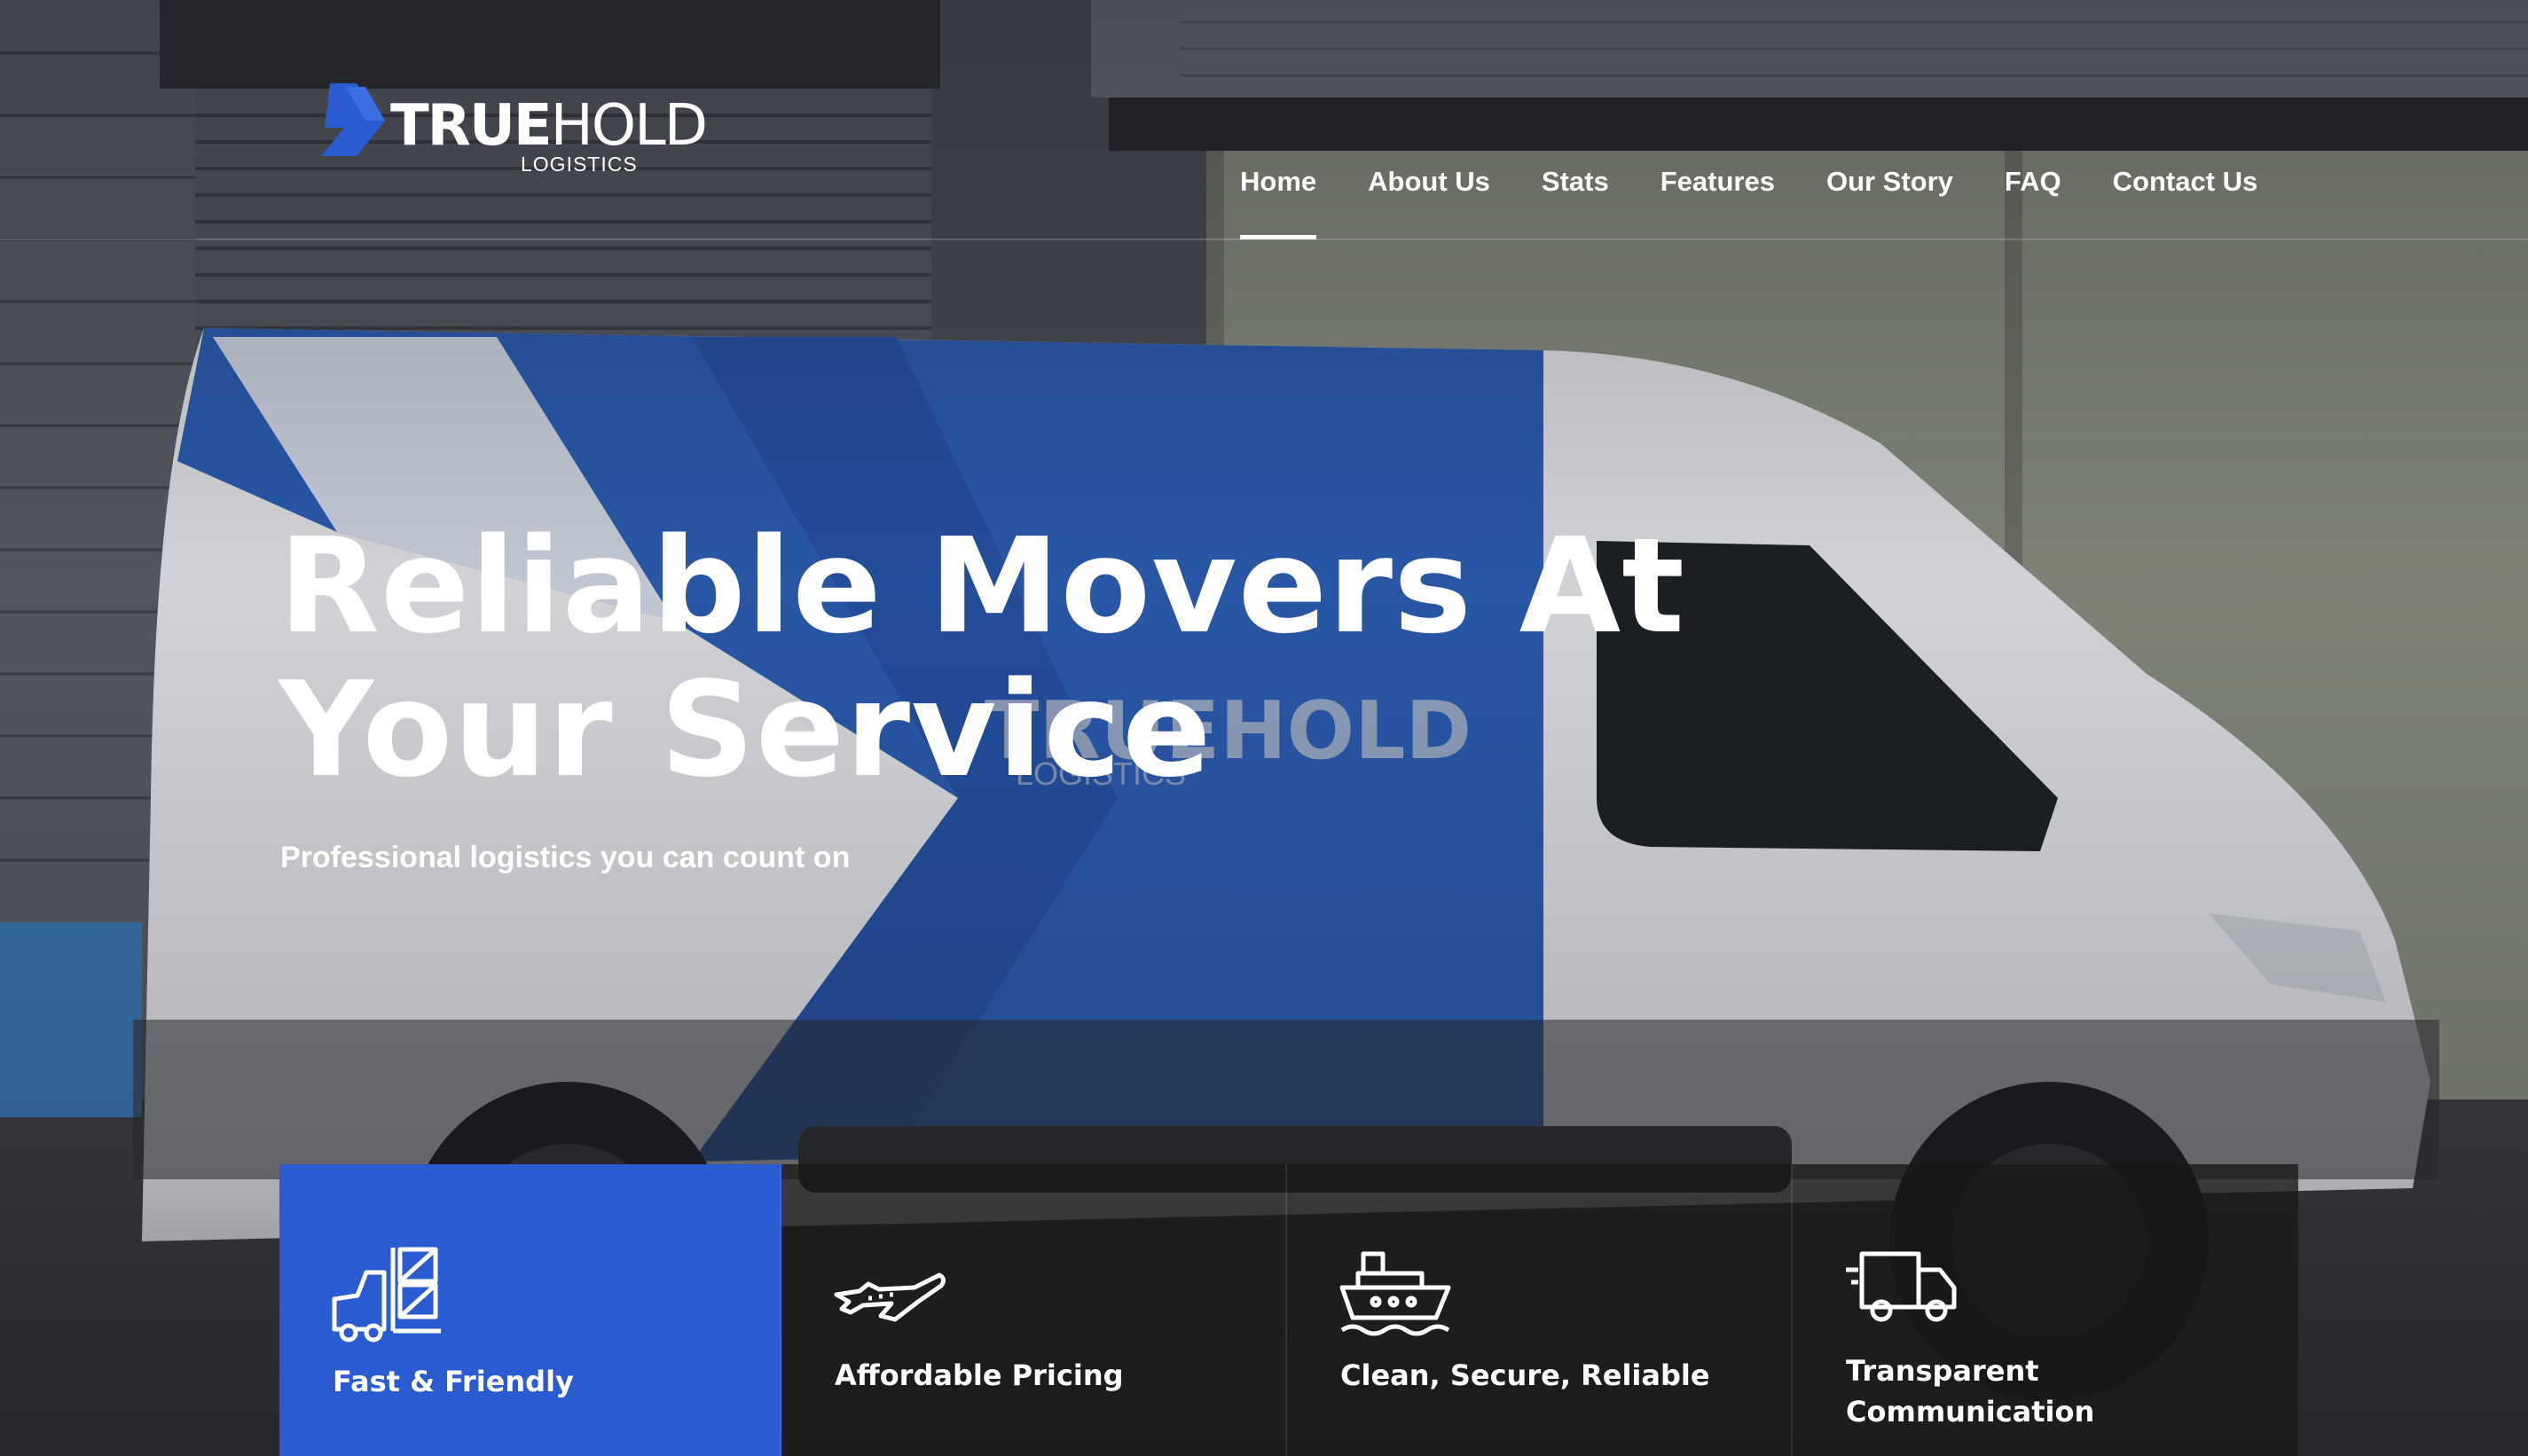 Image resolution: width=2528 pixels, height=1456 pixels. I want to click on brand-name-bold: TRUE, so click(471, 126).